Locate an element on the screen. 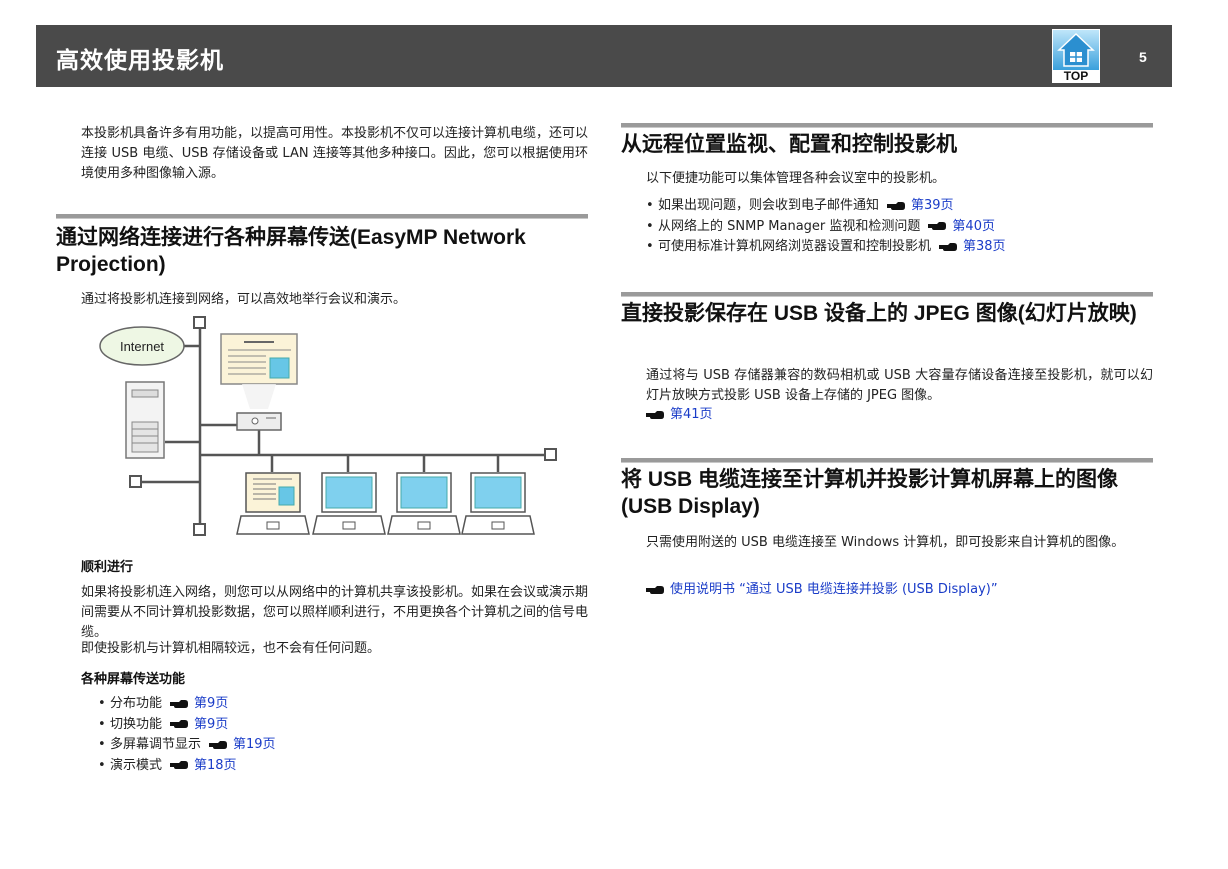 The height and width of the screenshot is (869, 1228). page-link: 第41页 is located at coordinates (691, 414).